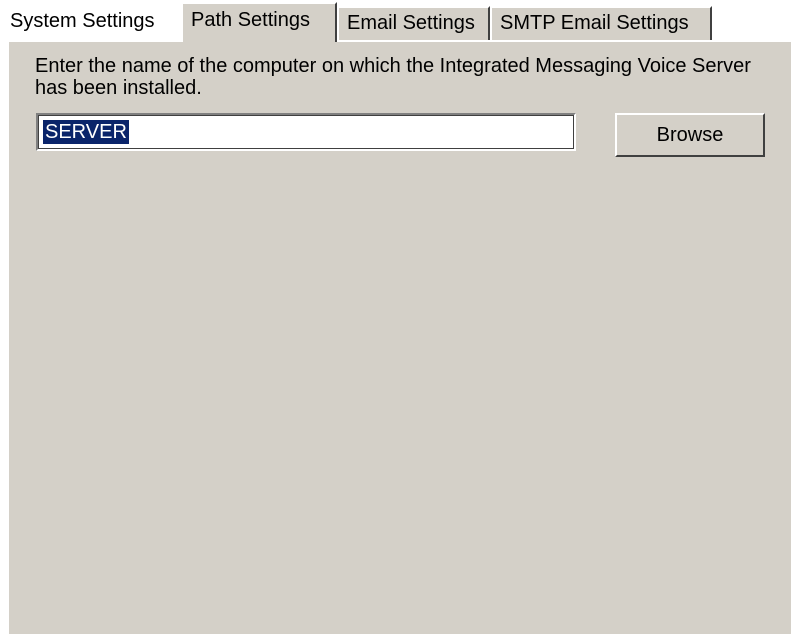 This screenshot has height=634, width=791. Describe the element at coordinates (411, 23) in the screenshot. I see `tab-label: Email Settings` at that location.